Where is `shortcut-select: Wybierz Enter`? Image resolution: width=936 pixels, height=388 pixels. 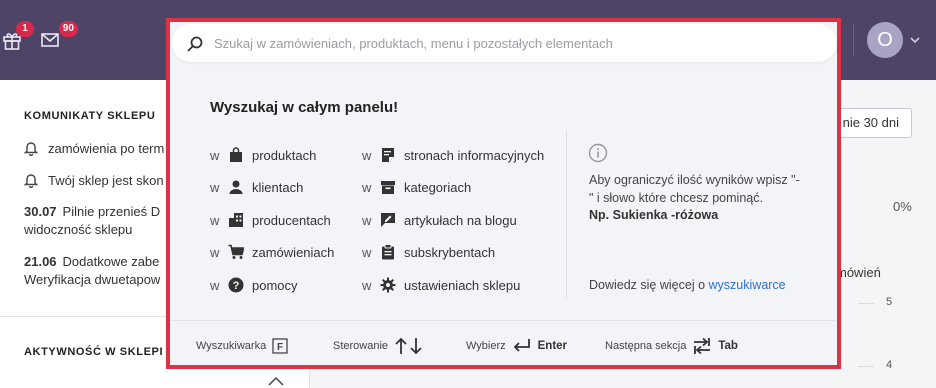 shortcut-select: Wybierz Enter is located at coordinates (516, 346).